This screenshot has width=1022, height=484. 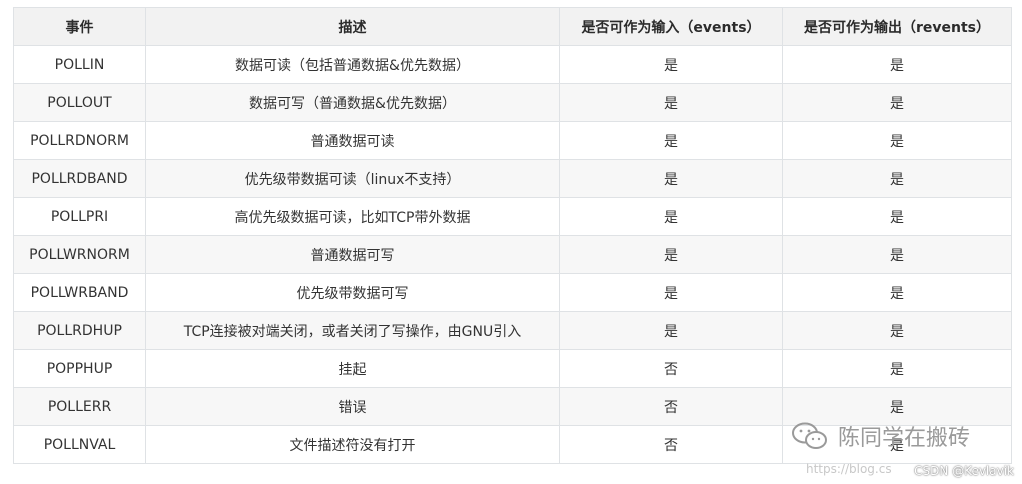 What do you see at coordinates (79, 444) in the screenshot?
I see `event-cell: POLLNVAL` at bounding box center [79, 444].